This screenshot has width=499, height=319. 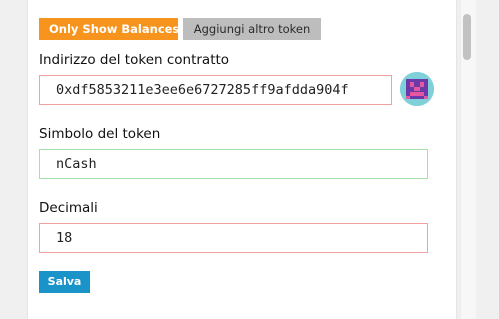 What do you see at coordinates (417, 89) in the screenshot?
I see `address-identicon-icon` at bounding box center [417, 89].